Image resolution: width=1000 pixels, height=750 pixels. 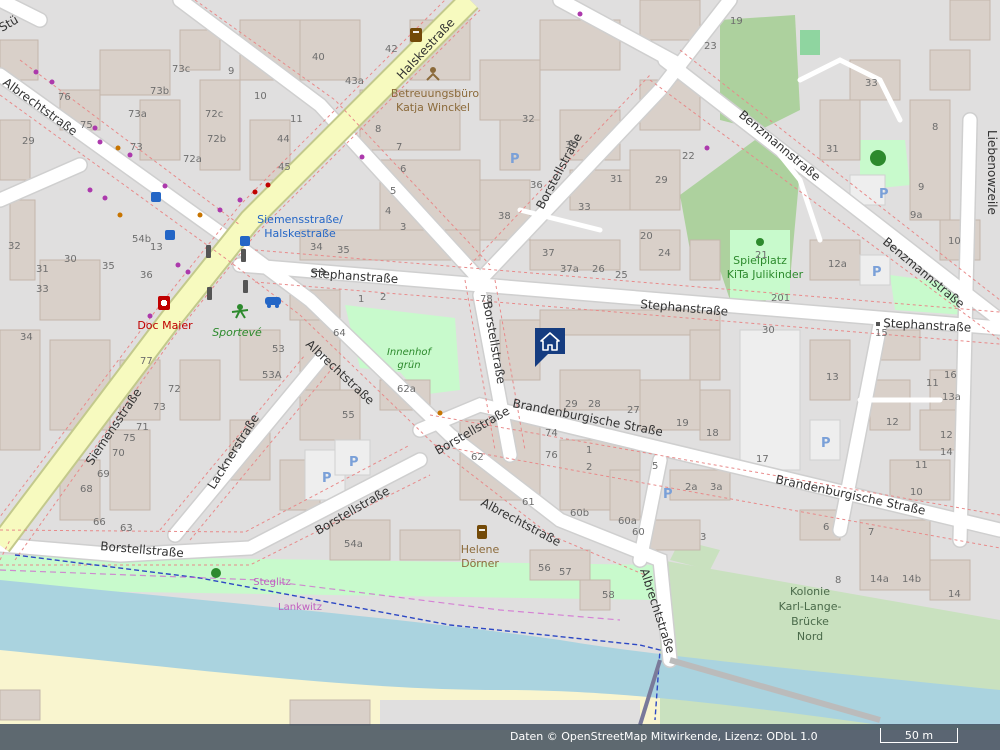 I want to click on svg-text: 28, so click(x=594, y=404).